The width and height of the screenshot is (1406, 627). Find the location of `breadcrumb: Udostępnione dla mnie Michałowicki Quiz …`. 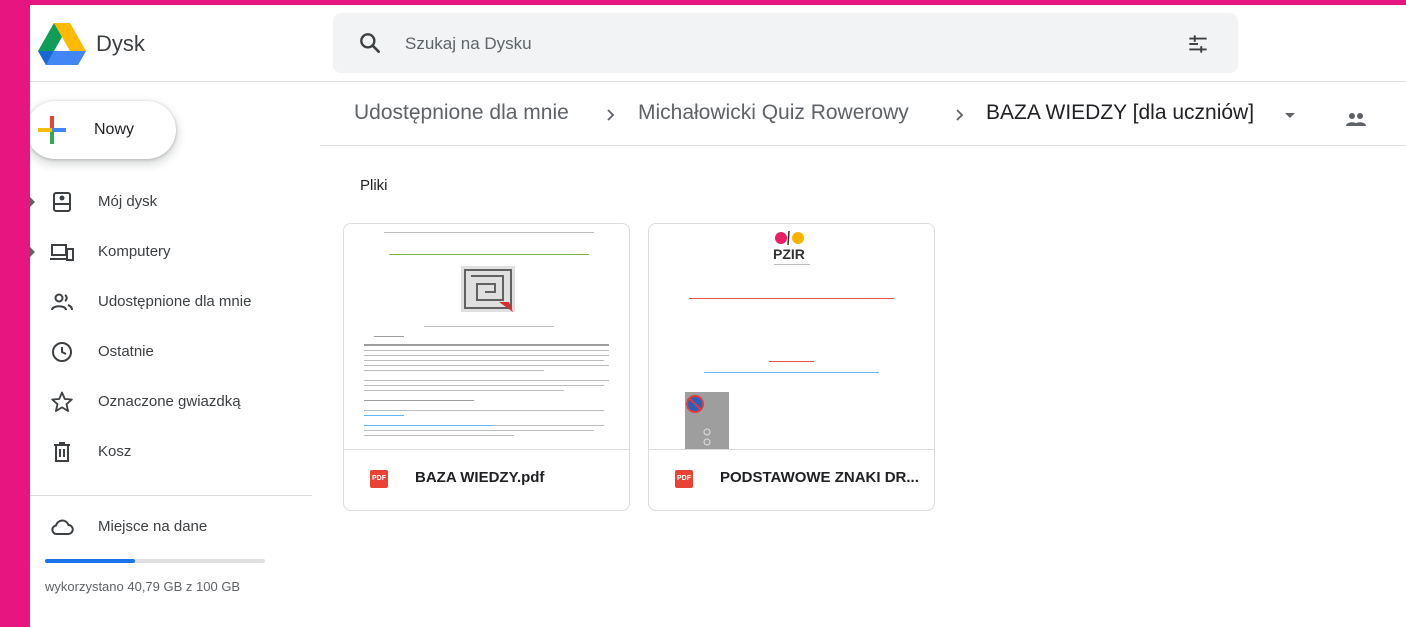

breadcrumb: Udostępnione dla mnie Michałowicki Quiz … is located at coordinates (863, 113).